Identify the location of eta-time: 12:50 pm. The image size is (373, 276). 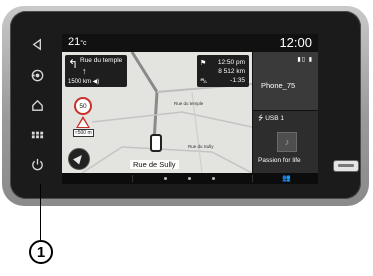
(231, 62).